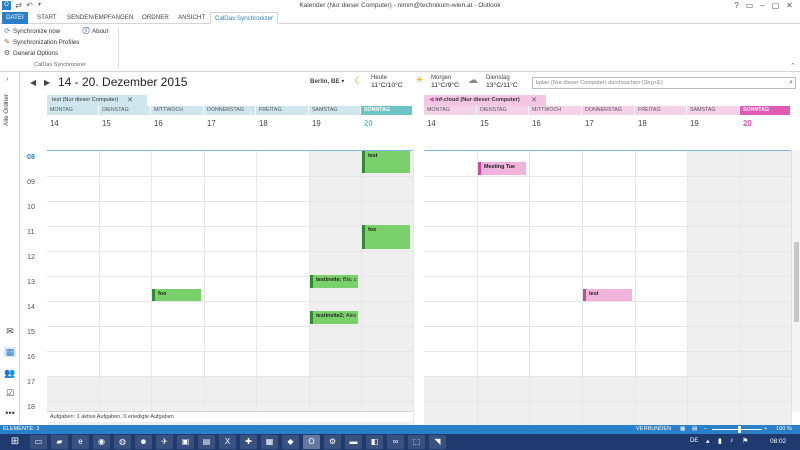 The width and height of the screenshot is (800, 450). I want to click on previous-week-button: ◀, so click(33, 82).